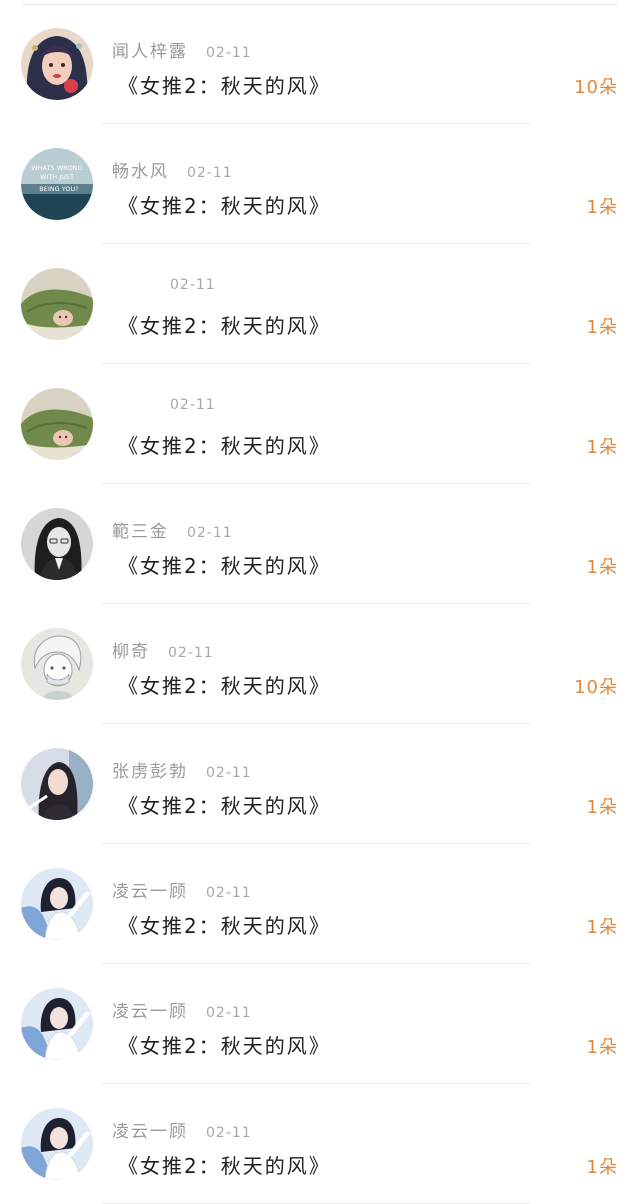 Image resolution: width=640 pixels, height=1204 pixels. What do you see at coordinates (320, 664) in the screenshot?
I see `list-item: 柳奇 02-11 《女推2：秋天的风》 10朵` at bounding box center [320, 664].